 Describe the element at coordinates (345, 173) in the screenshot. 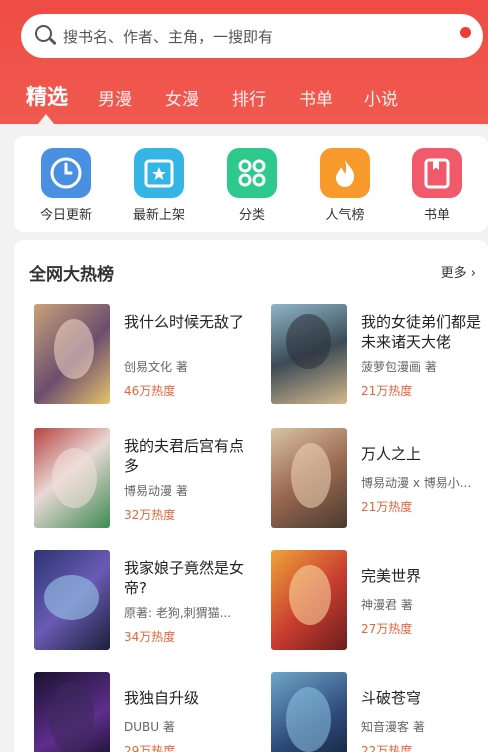

I see `fire-icon` at that location.